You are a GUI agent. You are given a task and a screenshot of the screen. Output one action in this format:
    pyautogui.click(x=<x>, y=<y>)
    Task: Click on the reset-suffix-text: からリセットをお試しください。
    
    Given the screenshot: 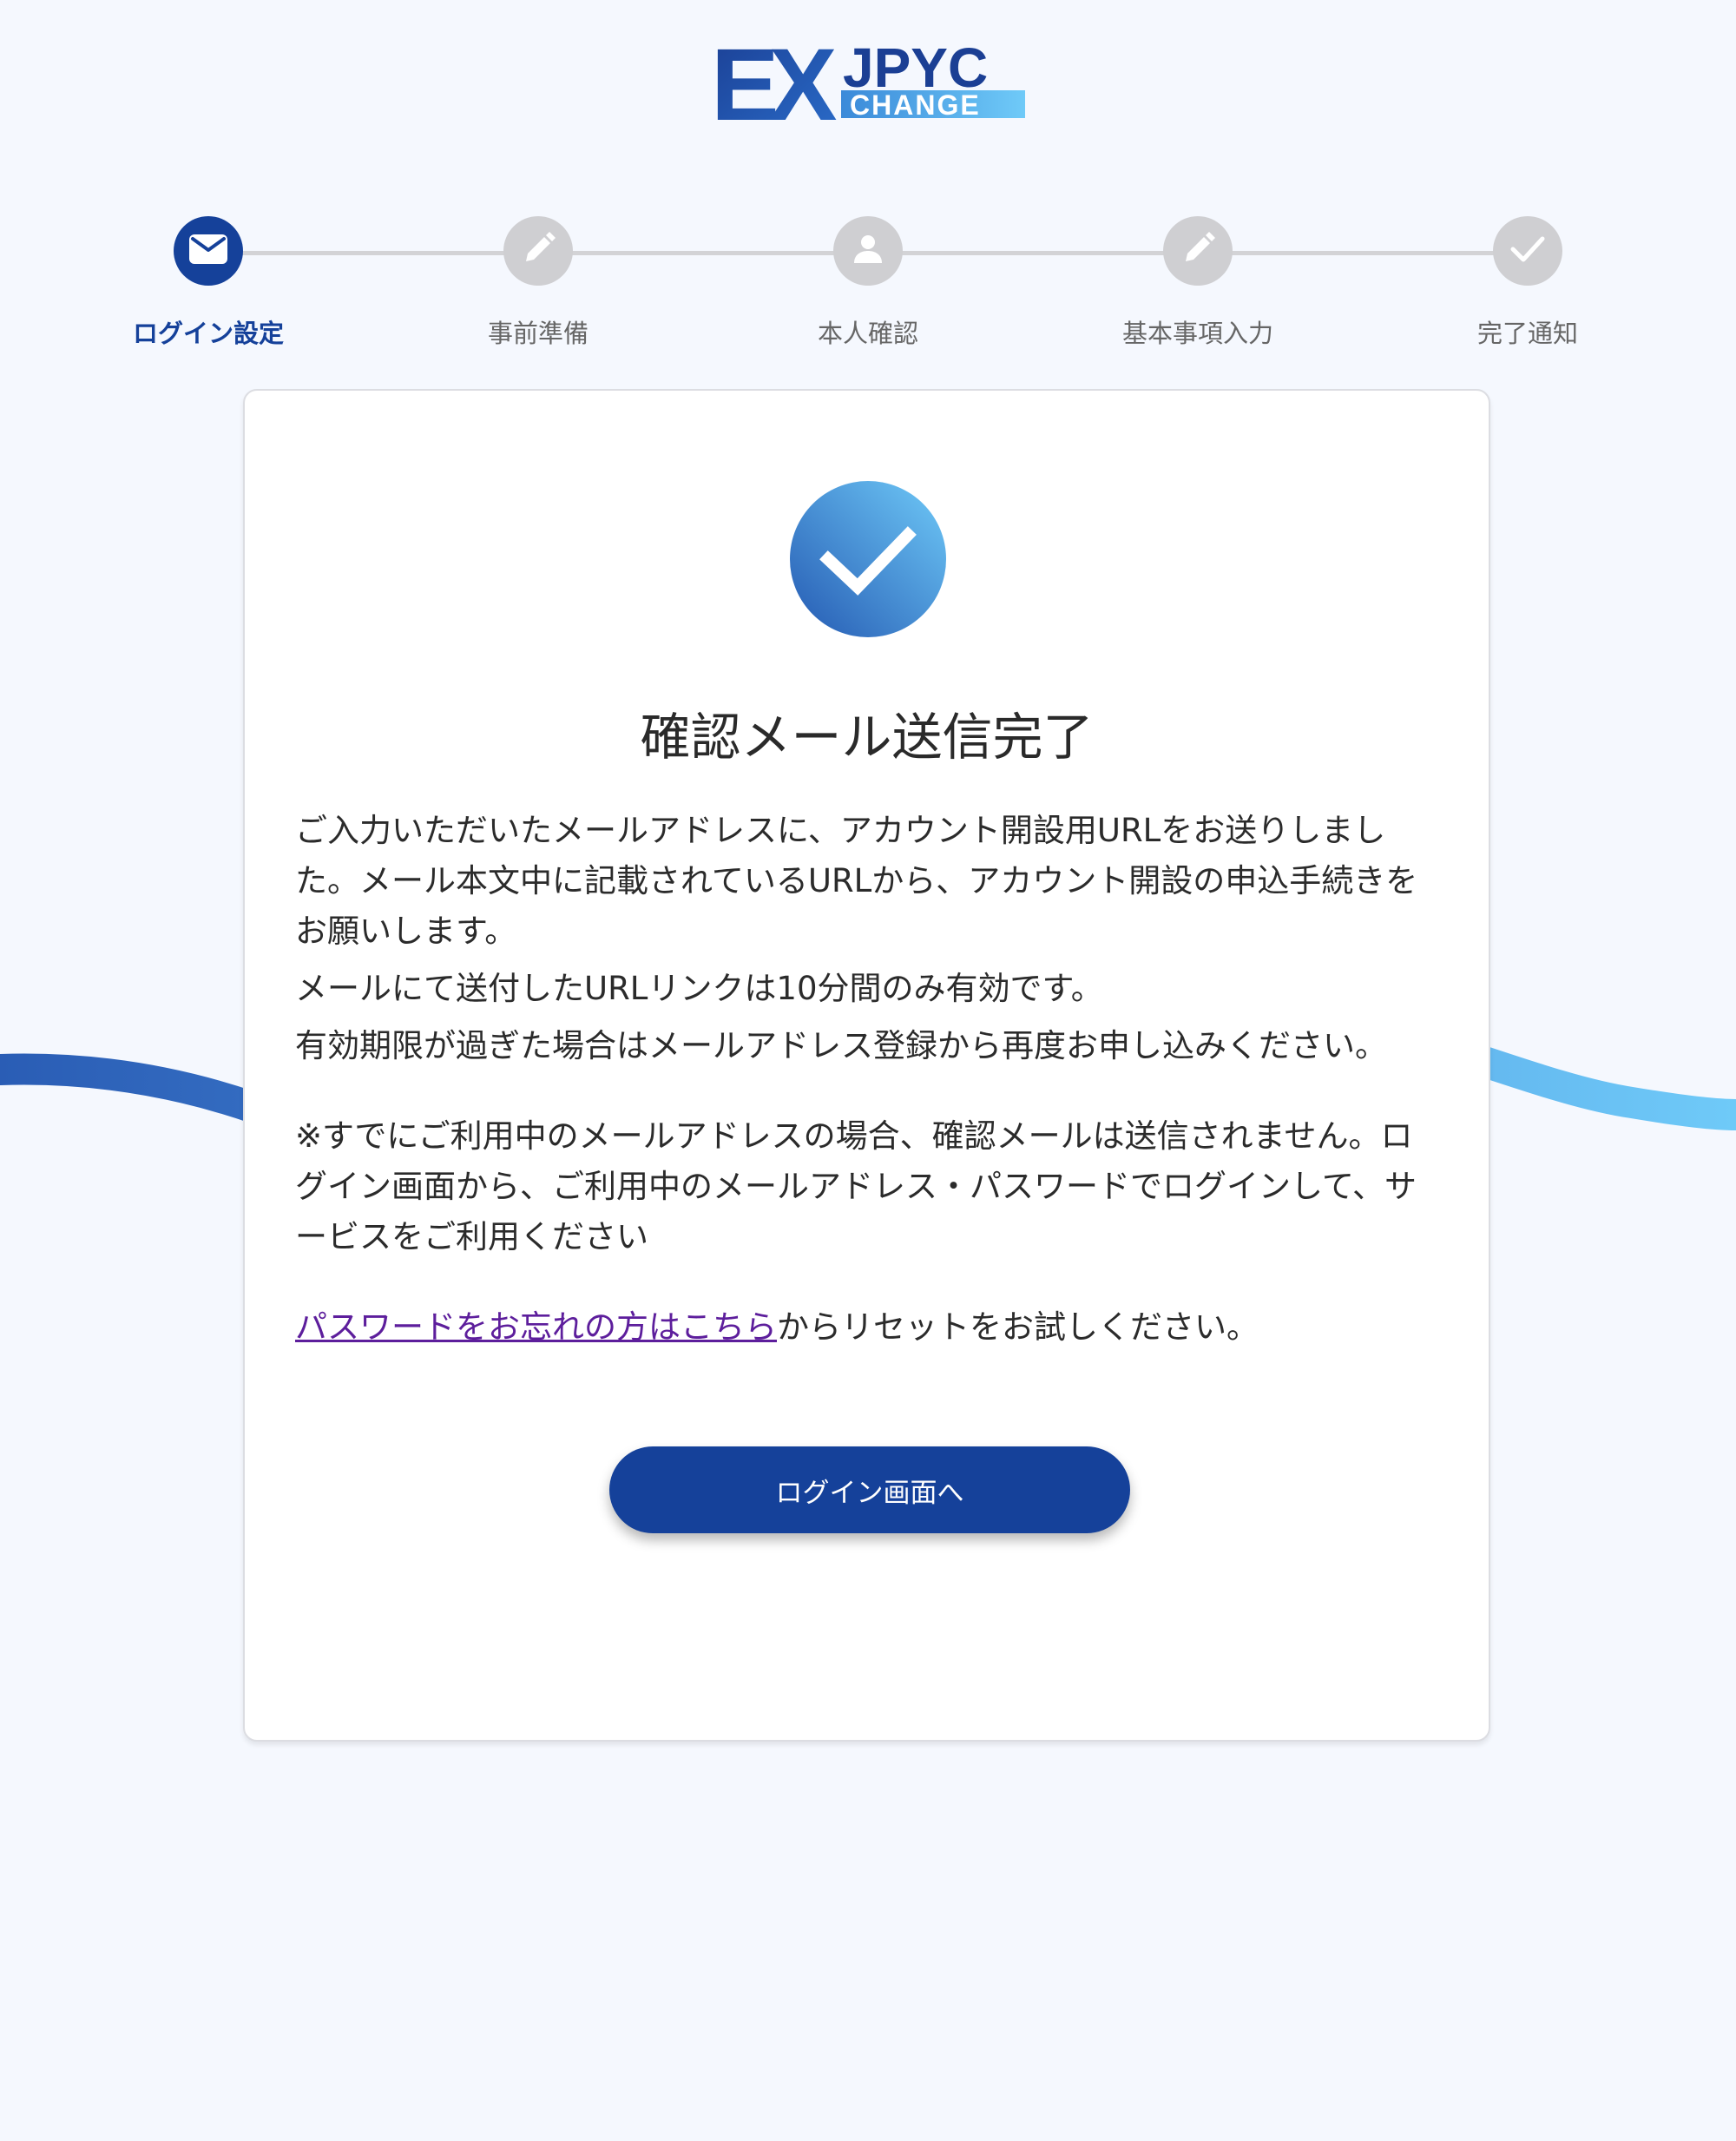 What is the action you would take?
    pyautogui.click(x=1018, y=1327)
    